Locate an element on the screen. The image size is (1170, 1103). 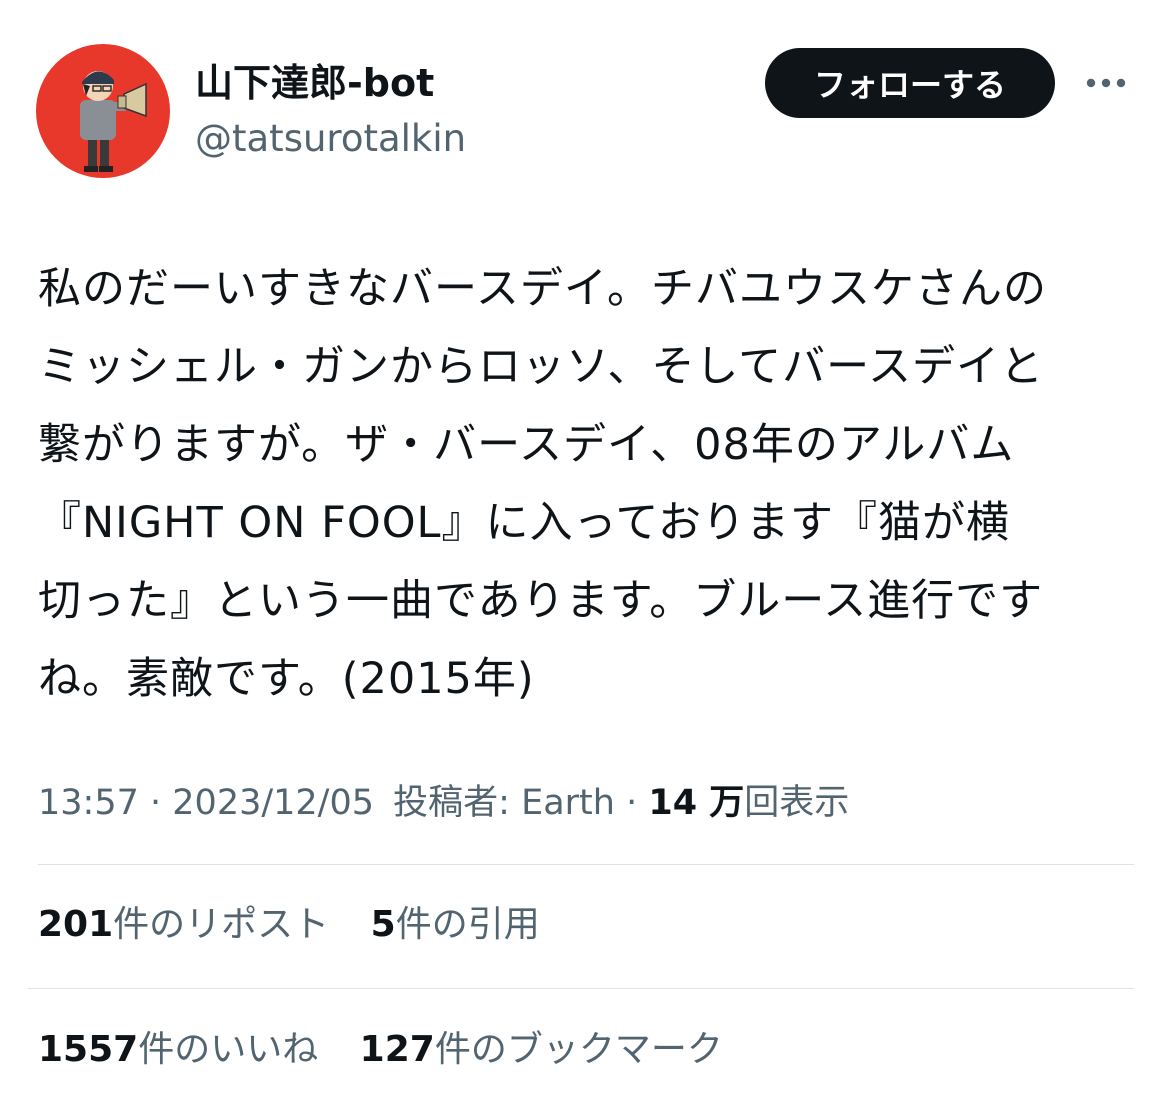
reposts-label: 件のリポスト is located at coordinates (221, 924).